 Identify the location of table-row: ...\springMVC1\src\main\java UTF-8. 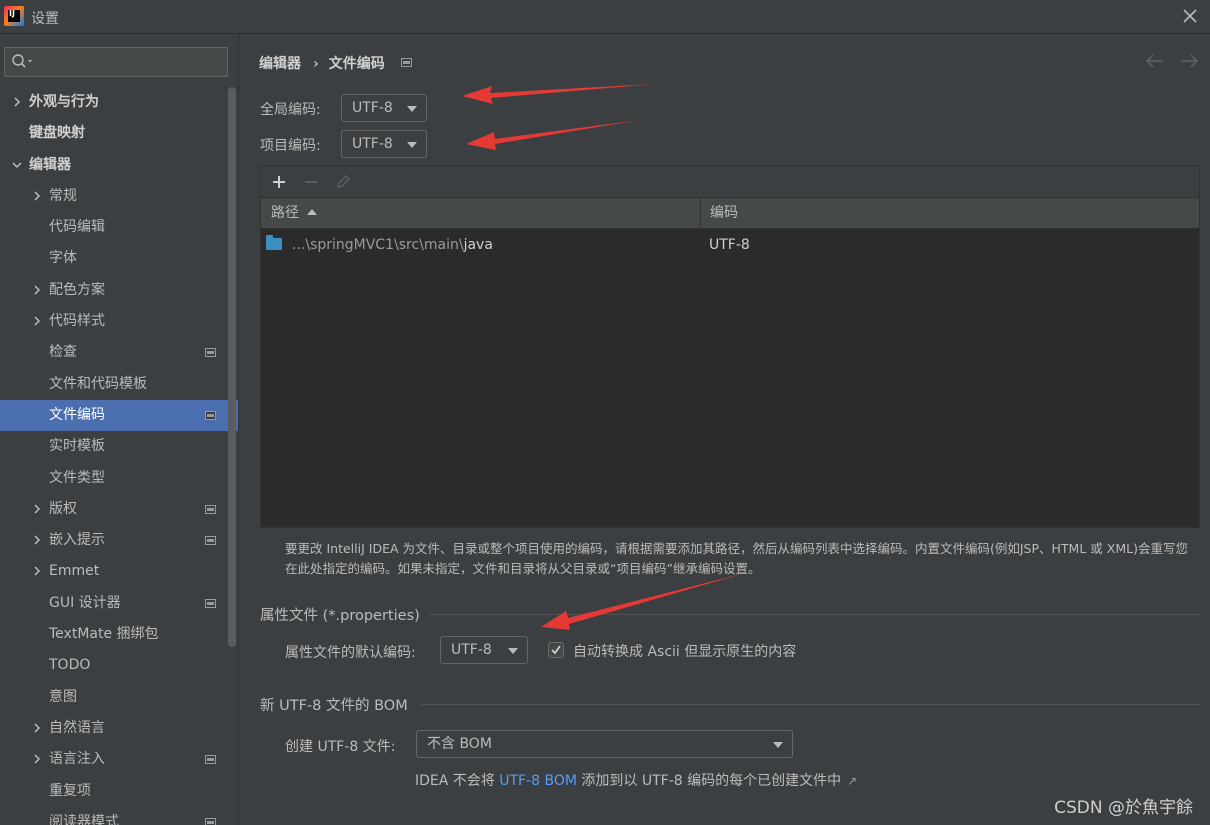
(730, 245).